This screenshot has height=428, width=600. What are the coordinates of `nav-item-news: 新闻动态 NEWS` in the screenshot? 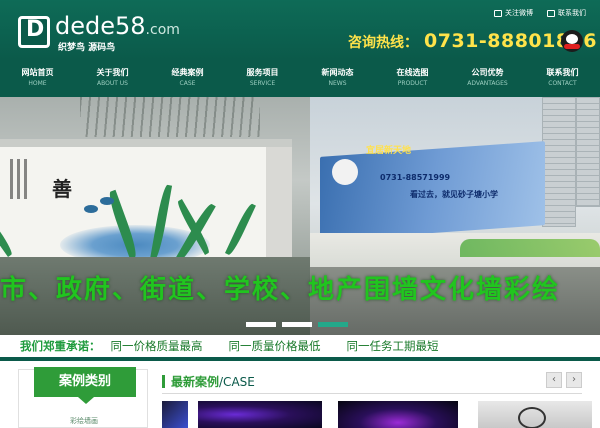 It's located at (337, 78).